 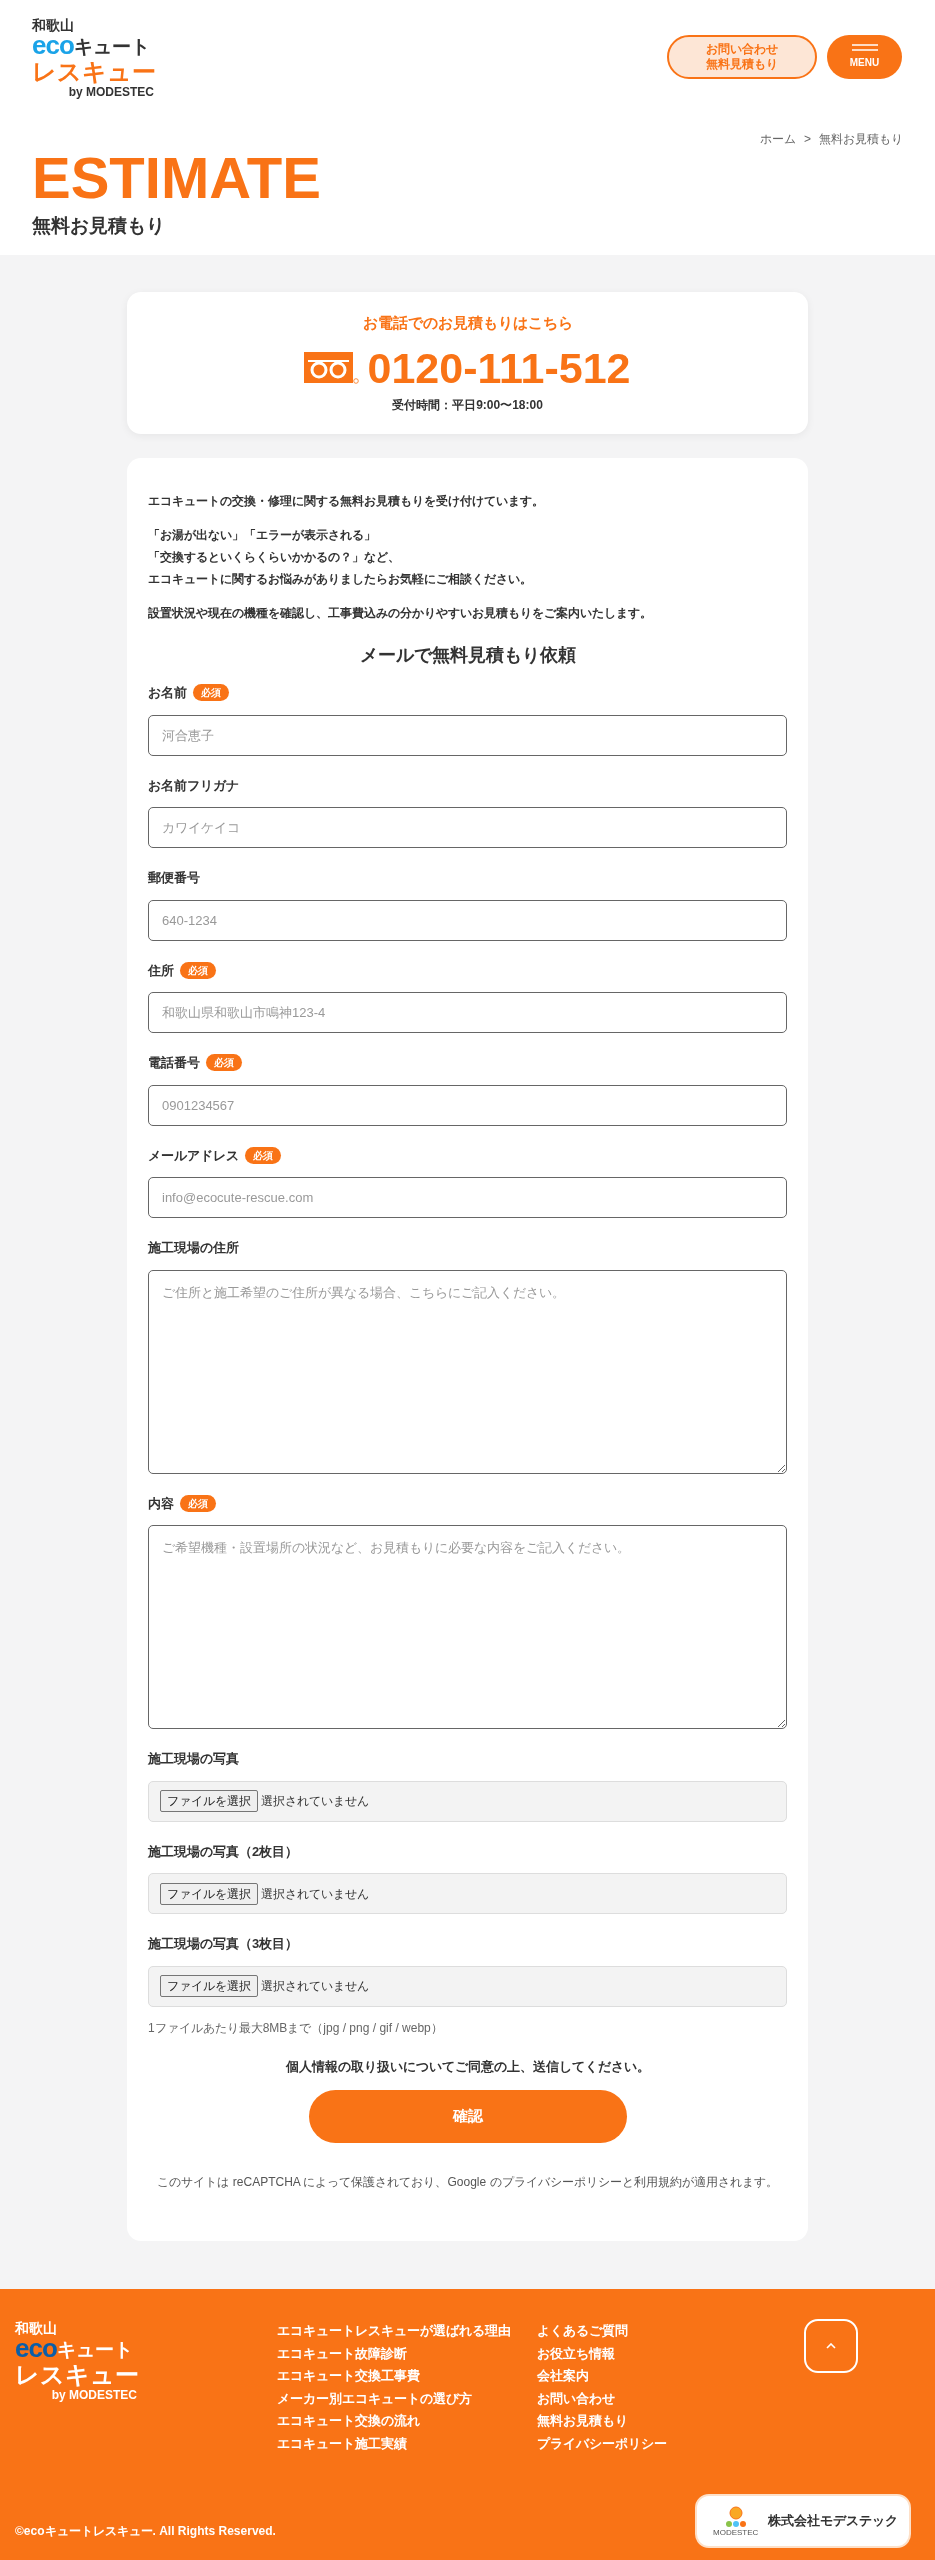 I want to click on intro-line: 「交換するといくらくらいかかるの？」など、, so click(x=274, y=558).